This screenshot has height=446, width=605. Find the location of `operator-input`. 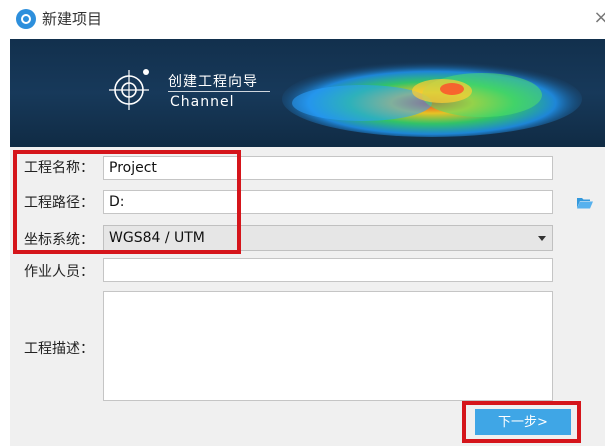

operator-input is located at coordinates (328, 270).